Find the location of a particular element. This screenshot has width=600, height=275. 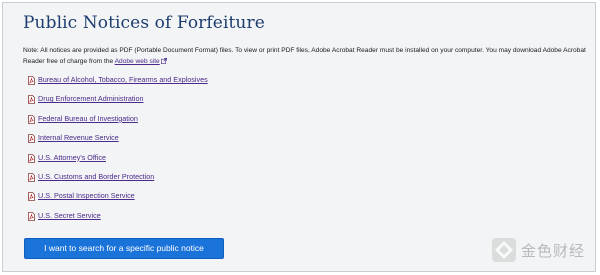

list-item: Drug Enforcement Administration is located at coordinates (118, 103).